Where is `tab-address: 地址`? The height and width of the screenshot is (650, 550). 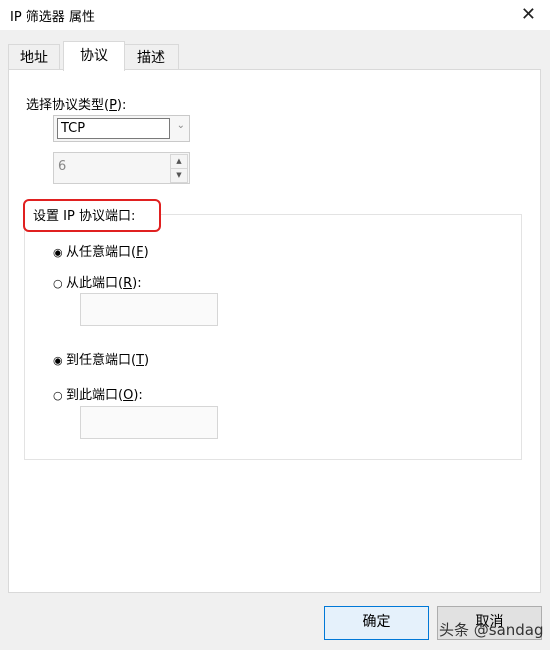
tab-address: 地址 is located at coordinates (34, 57).